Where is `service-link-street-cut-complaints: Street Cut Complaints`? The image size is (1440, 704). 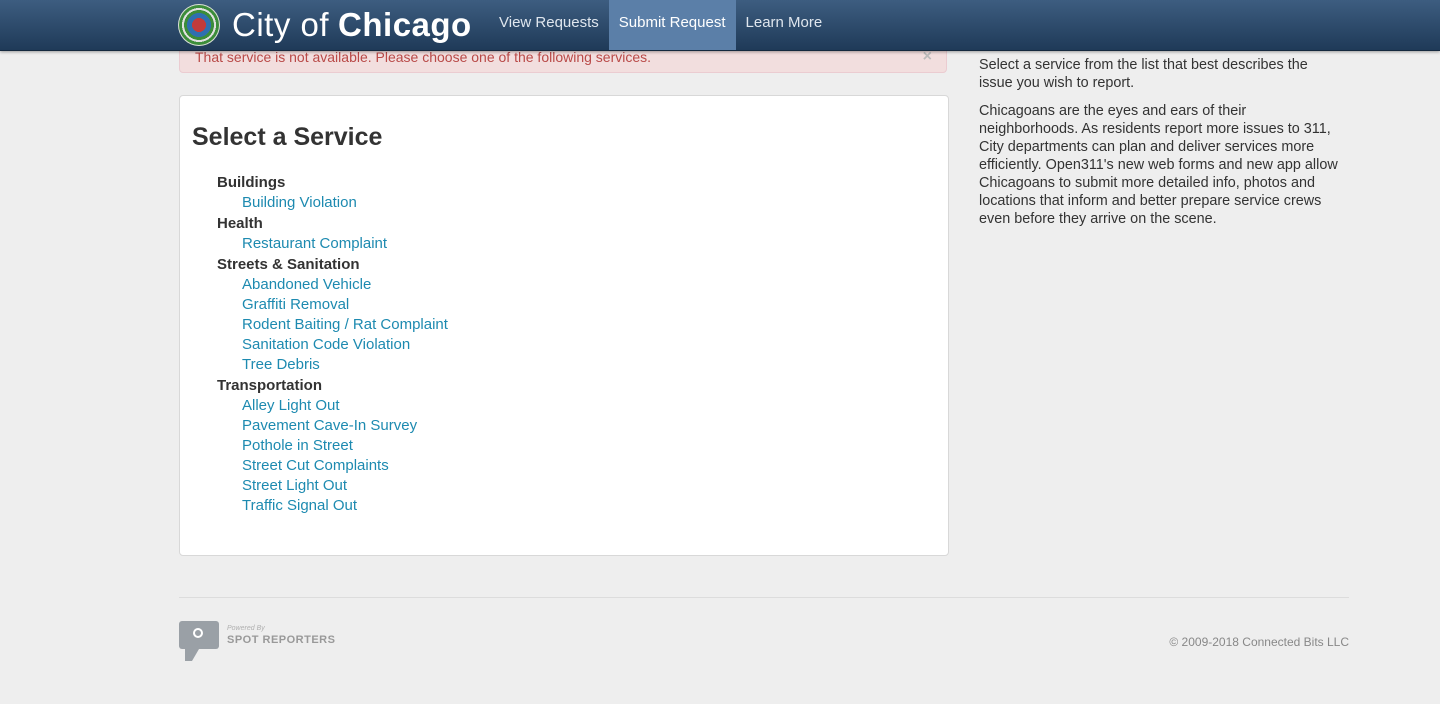 service-link-street-cut-complaints: Street Cut Complaints is located at coordinates (332, 466).